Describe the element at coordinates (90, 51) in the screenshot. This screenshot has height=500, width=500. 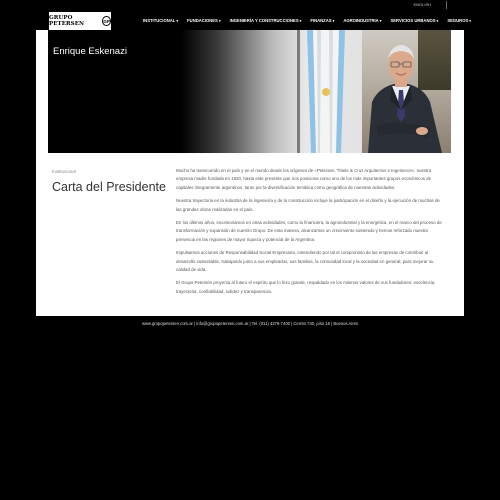
I see `hero-title: Enrique Eskenazi` at that location.